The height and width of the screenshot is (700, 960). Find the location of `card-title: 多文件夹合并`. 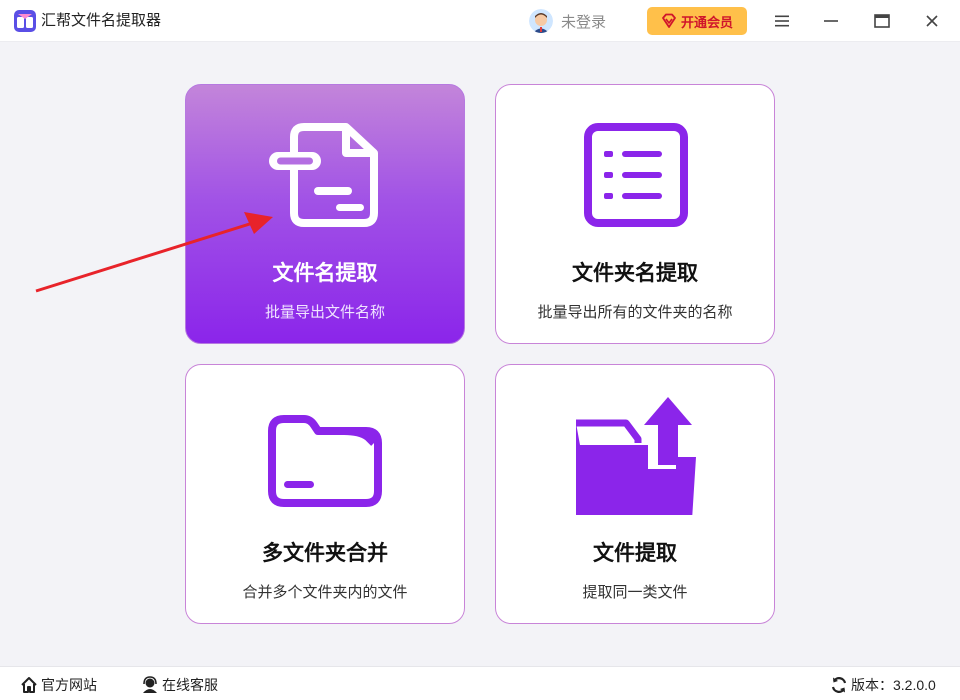

card-title: 多文件夹合并 is located at coordinates (325, 553).